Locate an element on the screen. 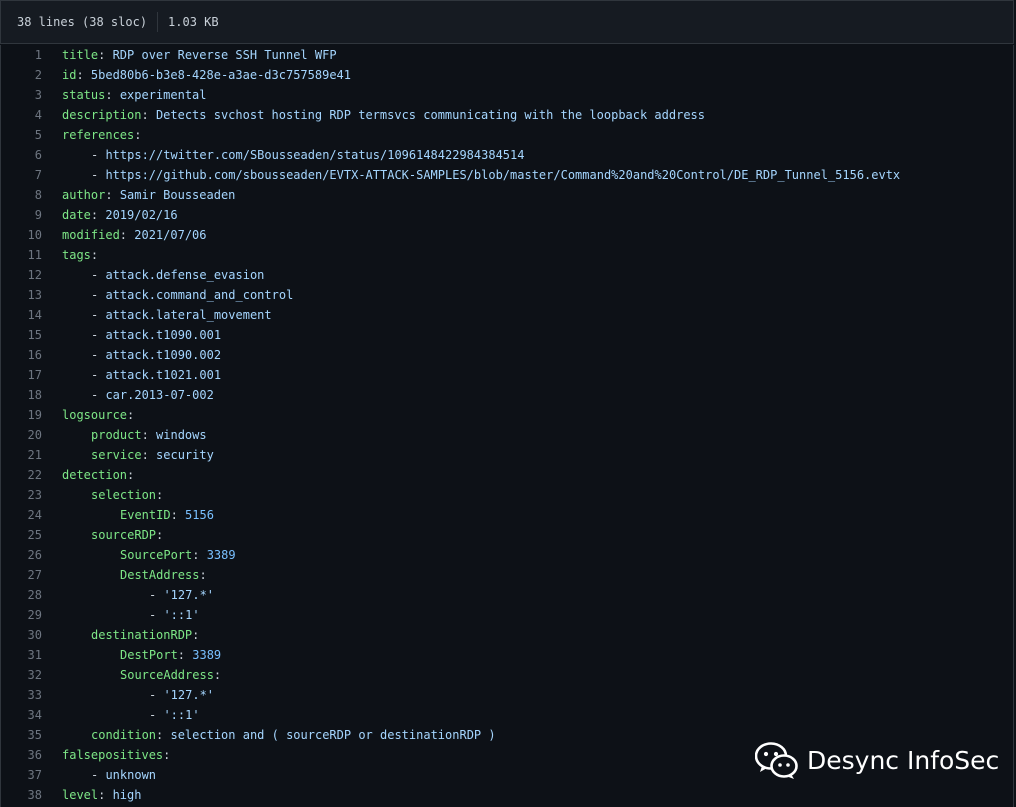 The width and height of the screenshot is (1016, 807). line-content: id: 5bed80b6-b3e8-428e-a3ae-d3c757589e41 is located at coordinates (206, 75).